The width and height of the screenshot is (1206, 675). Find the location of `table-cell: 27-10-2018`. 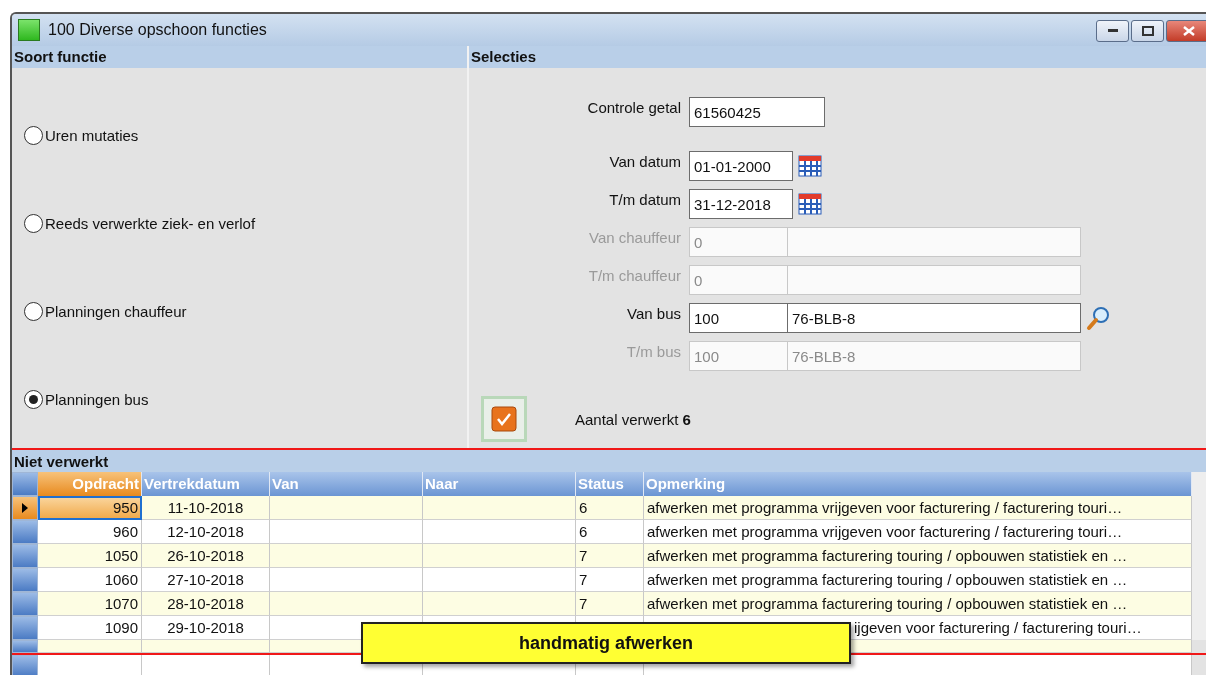

table-cell: 27-10-2018 is located at coordinates (206, 580).